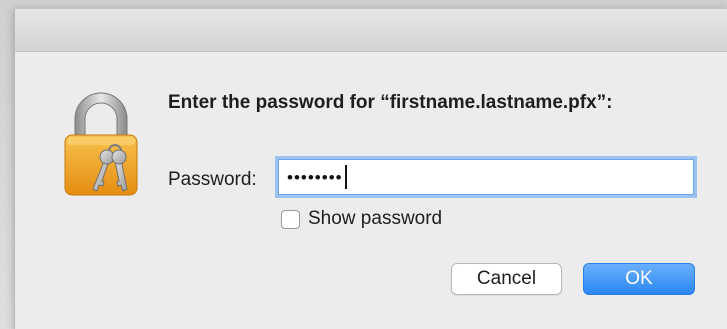 The height and width of the screenshot is (329, 727). Describe the element at coordinates (486, 177) in the screenshot. I see `password-field: ••••••••` at that location.